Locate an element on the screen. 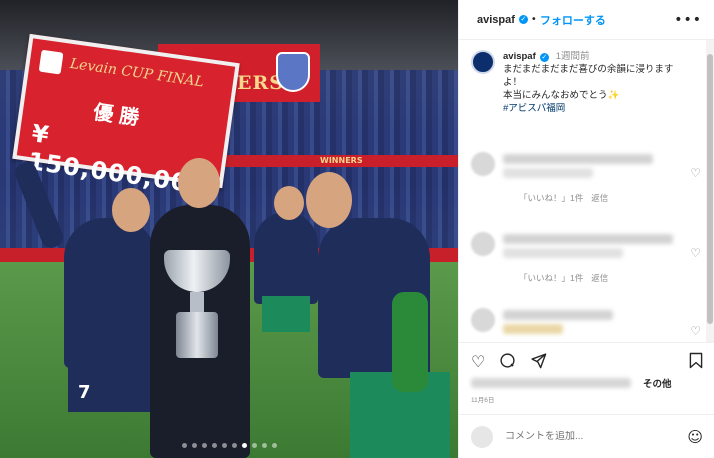 The height and width of the screenshot is (458, 714). player-left-head is located at coordinates (131, 210).